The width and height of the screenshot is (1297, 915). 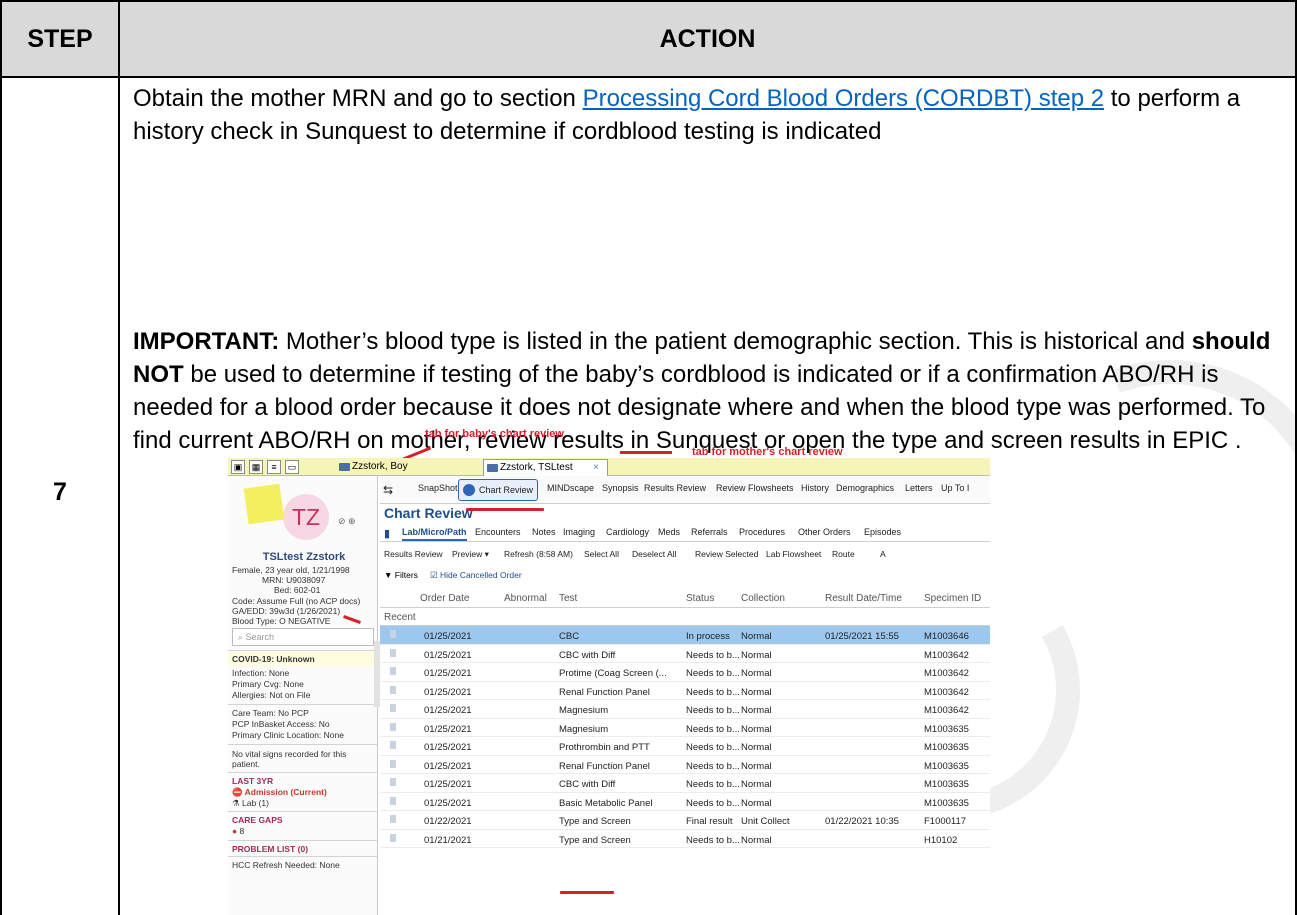 I want to click on chart-review-icon, so click(x=469, y=490).